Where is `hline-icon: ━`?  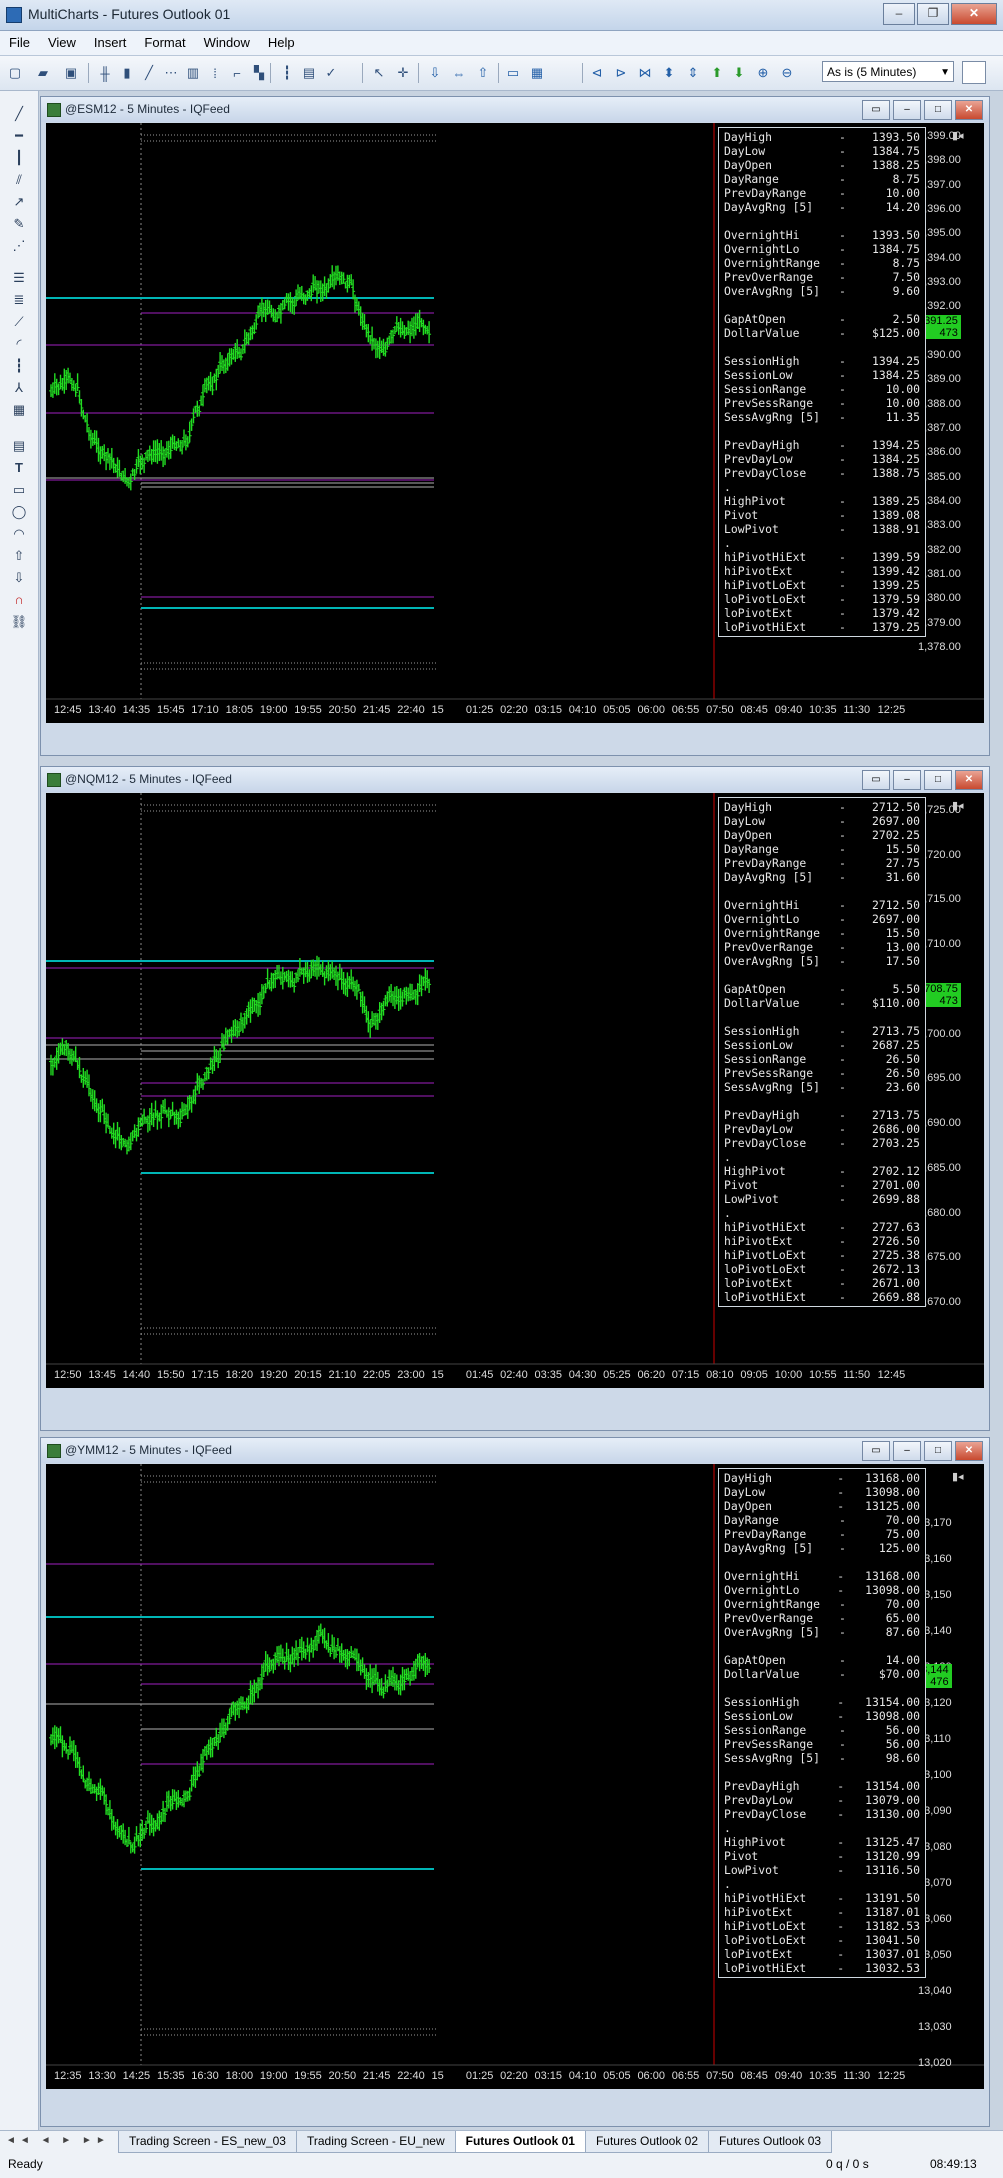 hline-icon: ━ is located at coordinates (19, 136).